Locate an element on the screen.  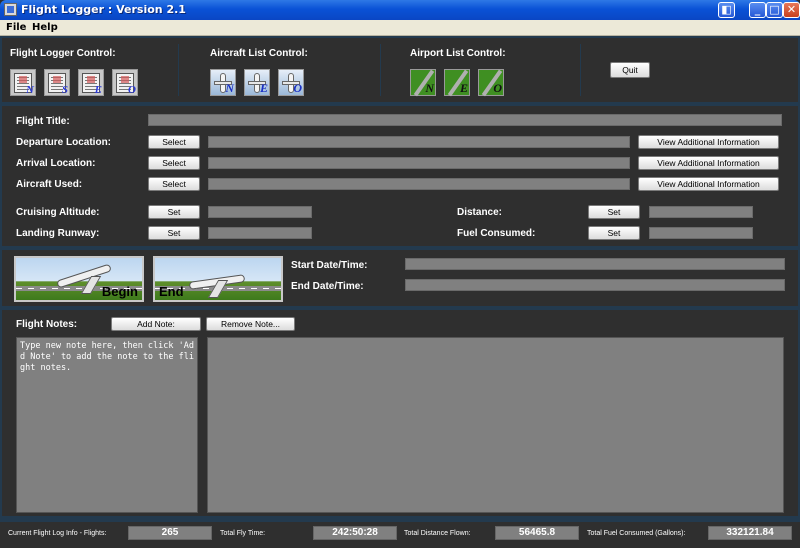
flight-notes-label: Flight Notes: is located at coordinates (47, 324).